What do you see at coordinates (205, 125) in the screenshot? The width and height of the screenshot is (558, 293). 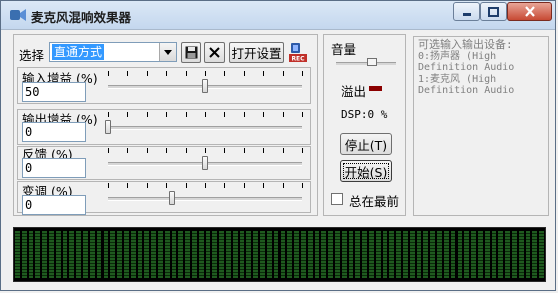 I see `output-gain-slider` at bounding box center [205, 125].